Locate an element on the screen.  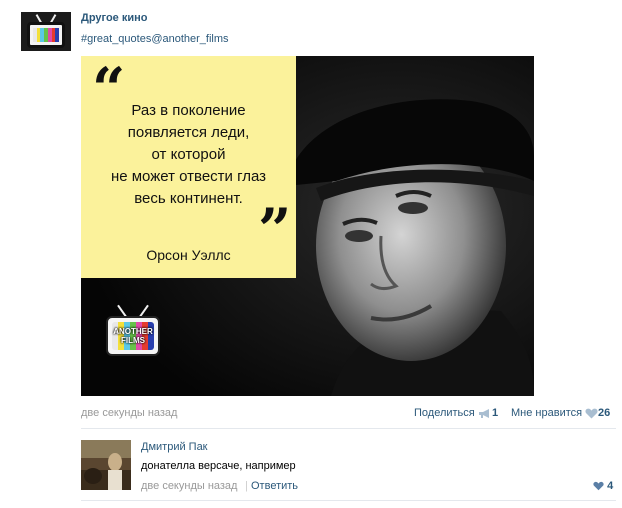
like-label: Мне нравится is located at coordinates (547, 413).